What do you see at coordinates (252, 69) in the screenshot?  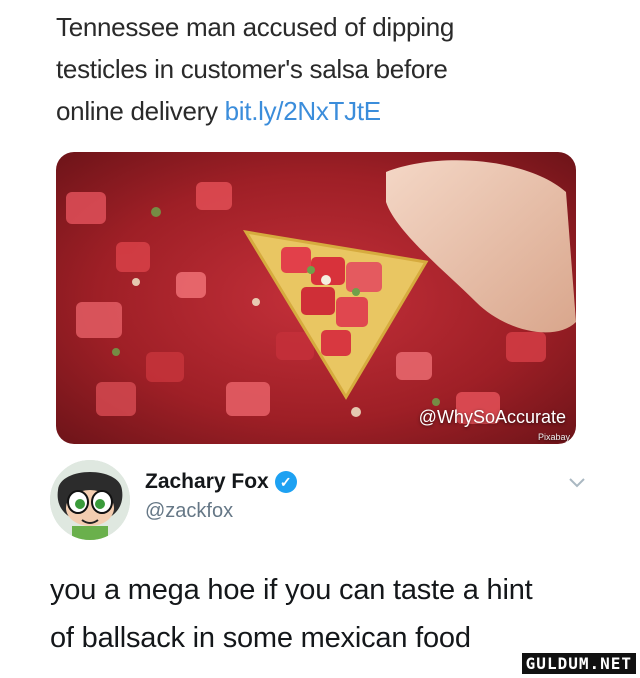 I see `headline-line-2: testicles in customer's salsa before` at bounding box center [252, 69].